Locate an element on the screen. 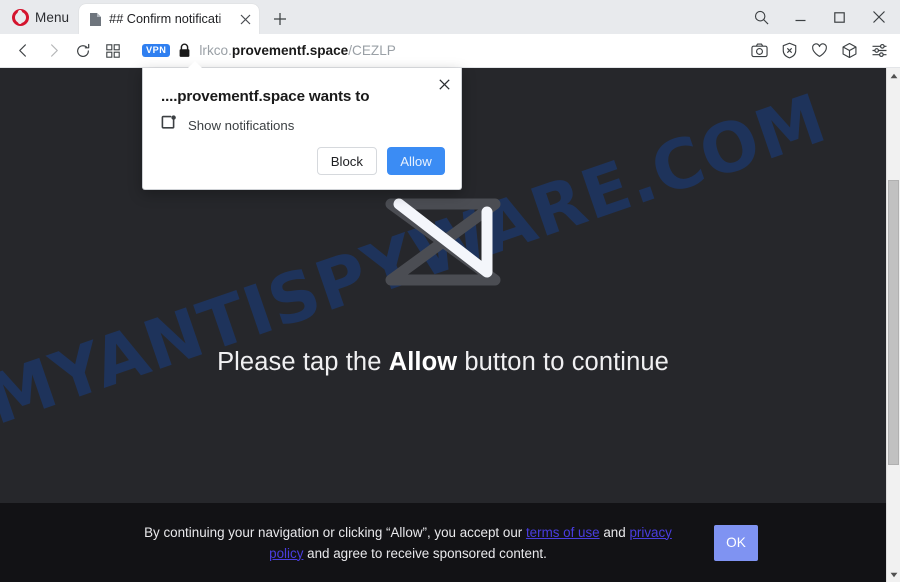 This screenshot has height=582, width=900. consent-text-3: and agree to receive sponsored content. is located at coordinates (425, 553).